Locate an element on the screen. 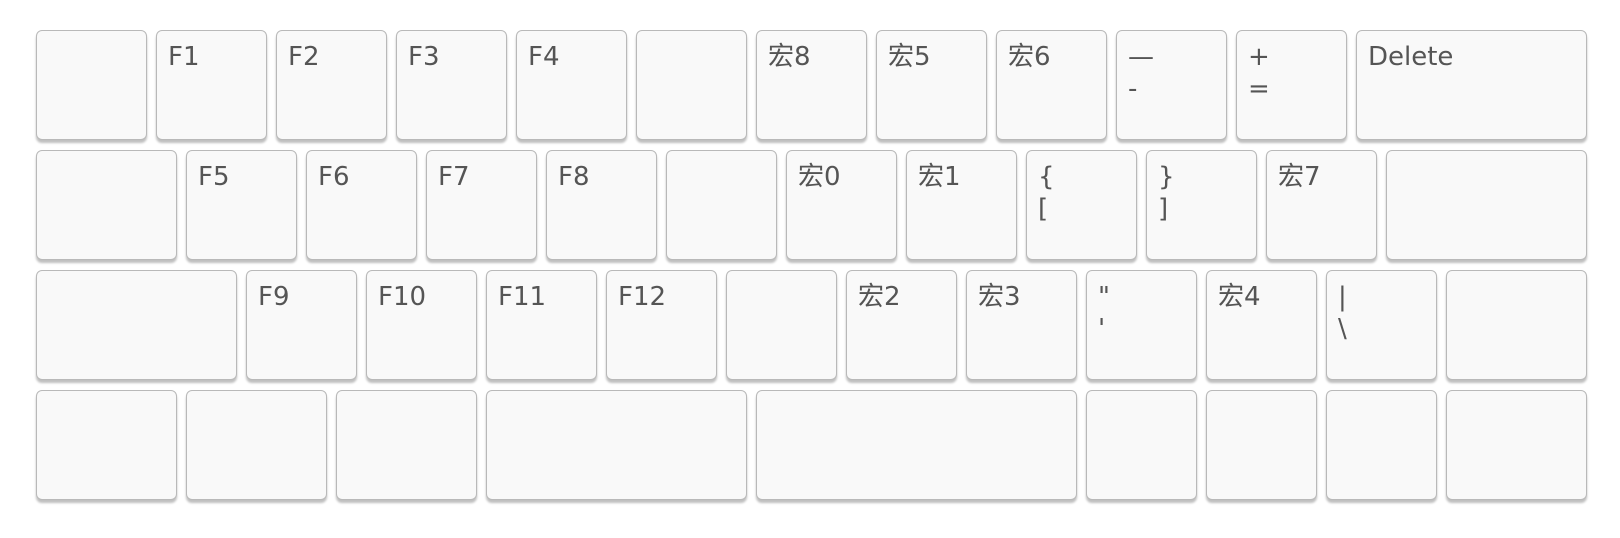 This screenshot has width=1620, height=538. key-legend-top: 宏8 is located at coordinates (789, 57).